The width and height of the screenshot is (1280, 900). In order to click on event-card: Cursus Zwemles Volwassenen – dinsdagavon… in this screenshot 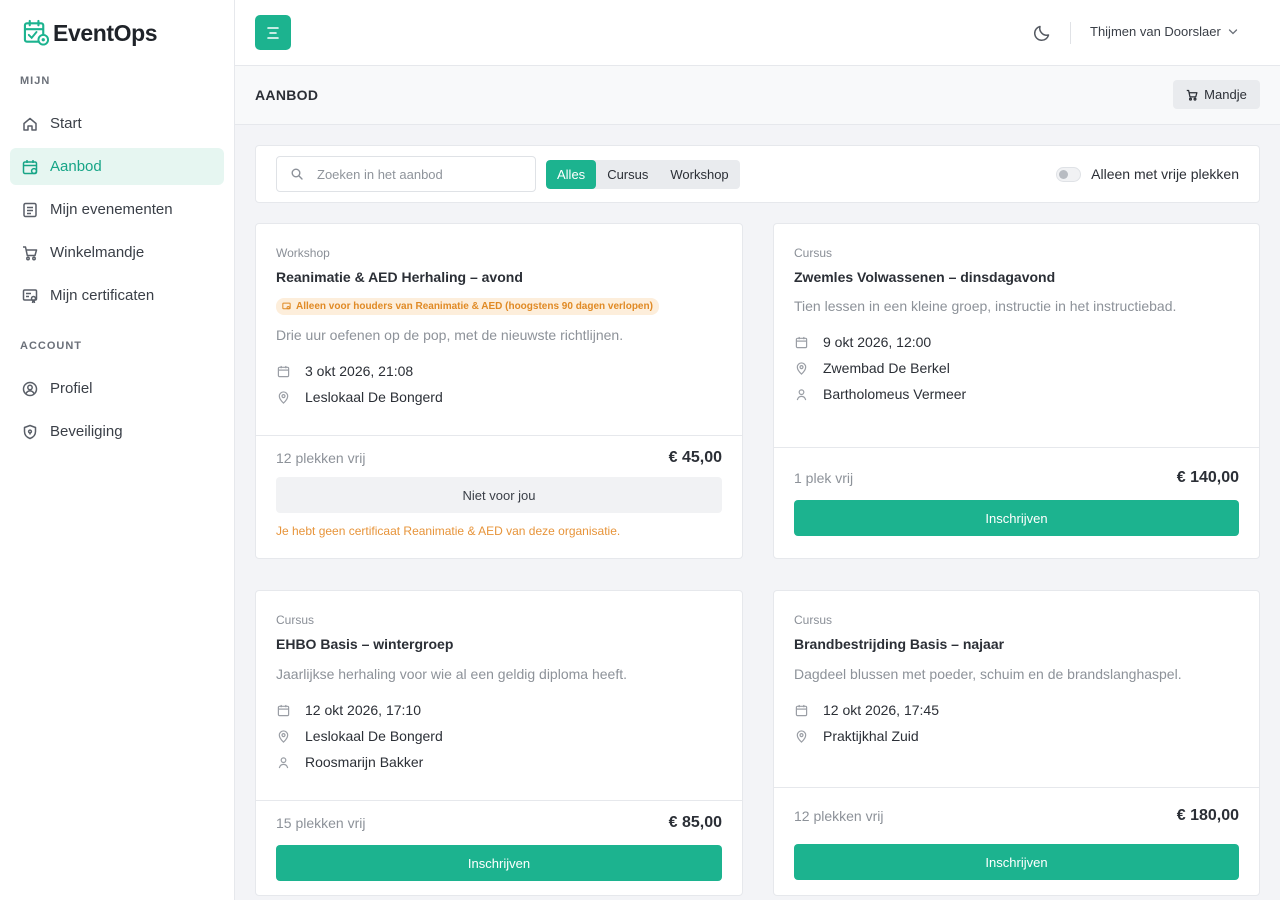, I will do `click(1016, 391)`.